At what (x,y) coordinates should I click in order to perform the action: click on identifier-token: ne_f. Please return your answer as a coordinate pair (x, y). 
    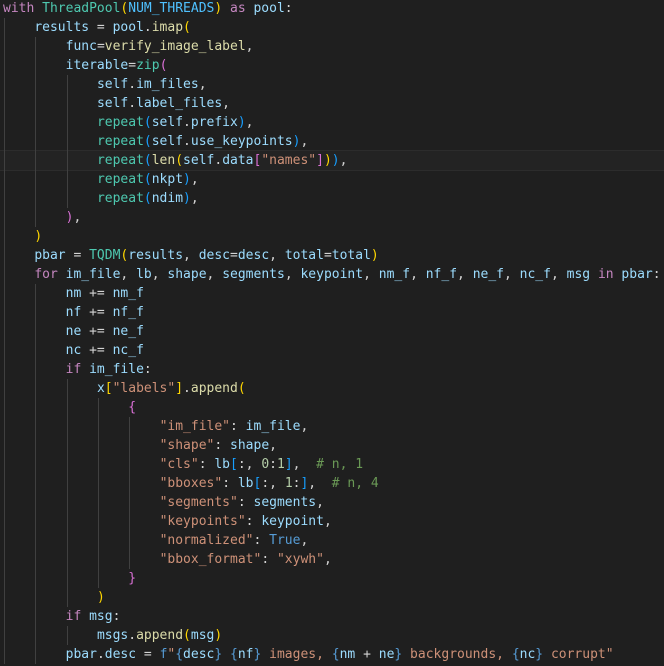
    Looking at the image, I should click on (488, 274).